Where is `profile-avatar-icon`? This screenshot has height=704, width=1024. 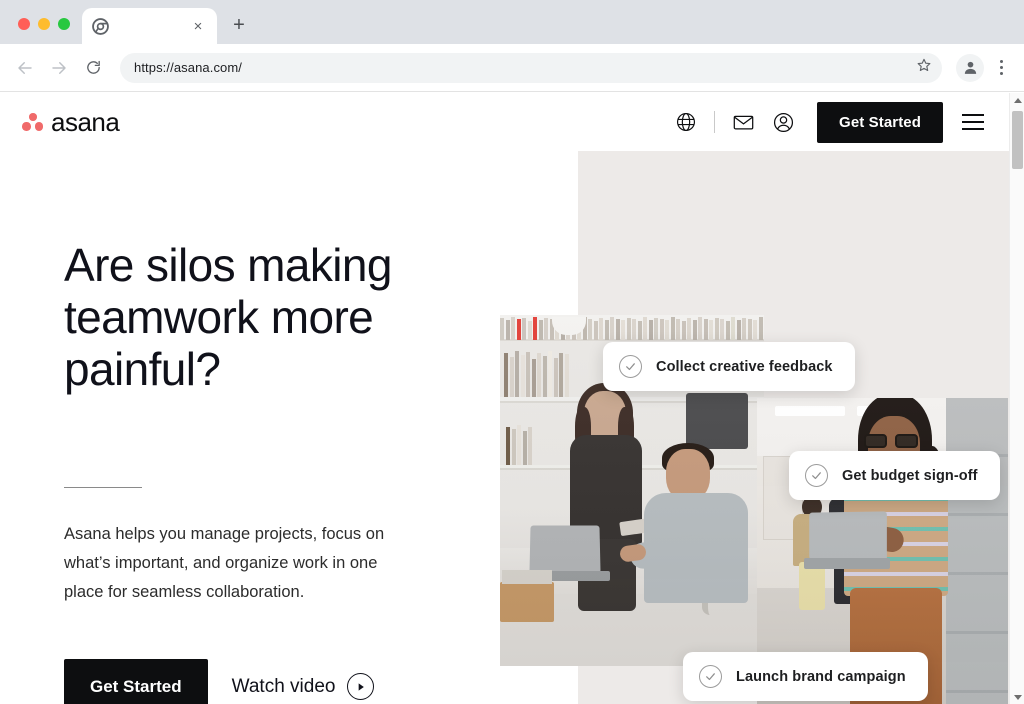
profile-avatar-icon is located at coordinates (970, 67).